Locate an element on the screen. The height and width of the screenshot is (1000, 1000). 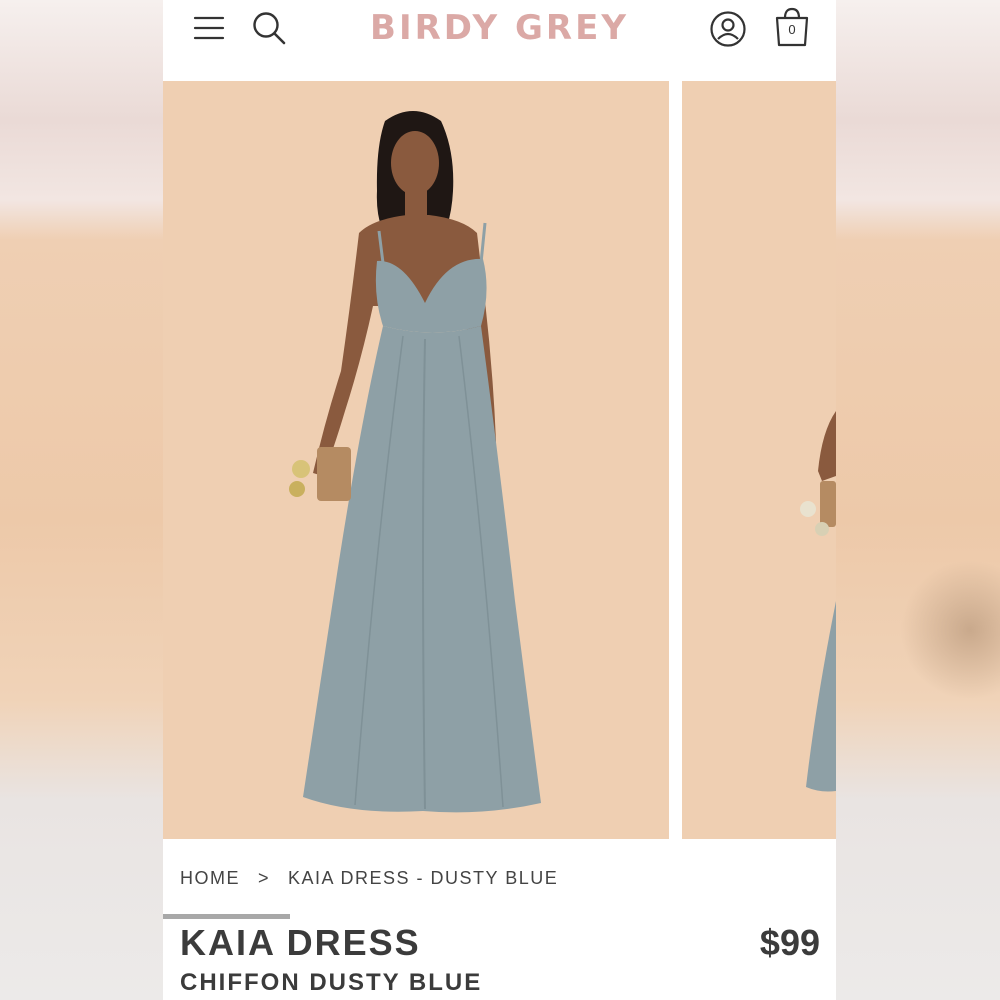
product-title: KAIA DRESS is located at coordinates (300, 942).